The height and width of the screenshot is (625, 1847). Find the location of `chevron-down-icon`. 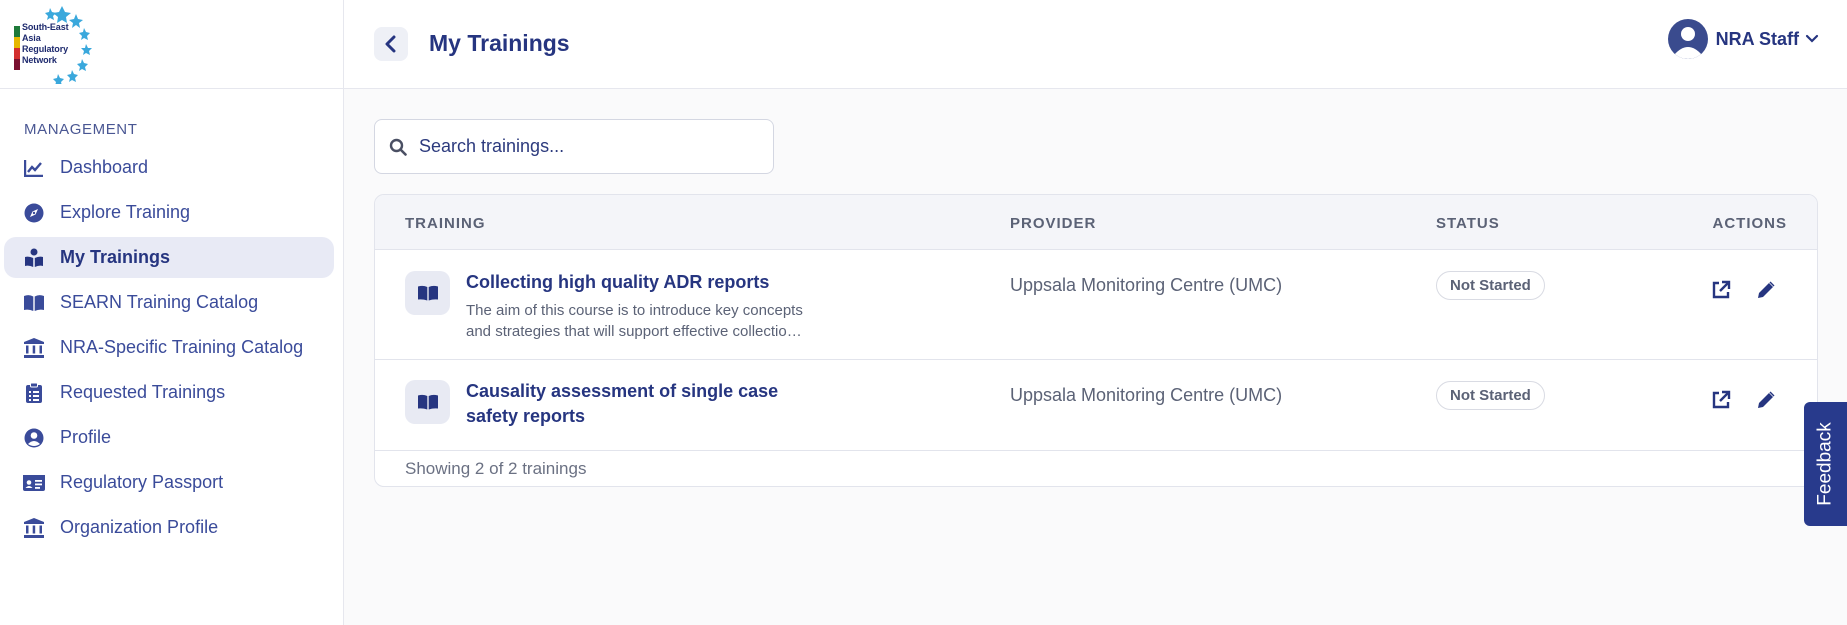

chevron-down-icon is located at coordinates (1812, 38).